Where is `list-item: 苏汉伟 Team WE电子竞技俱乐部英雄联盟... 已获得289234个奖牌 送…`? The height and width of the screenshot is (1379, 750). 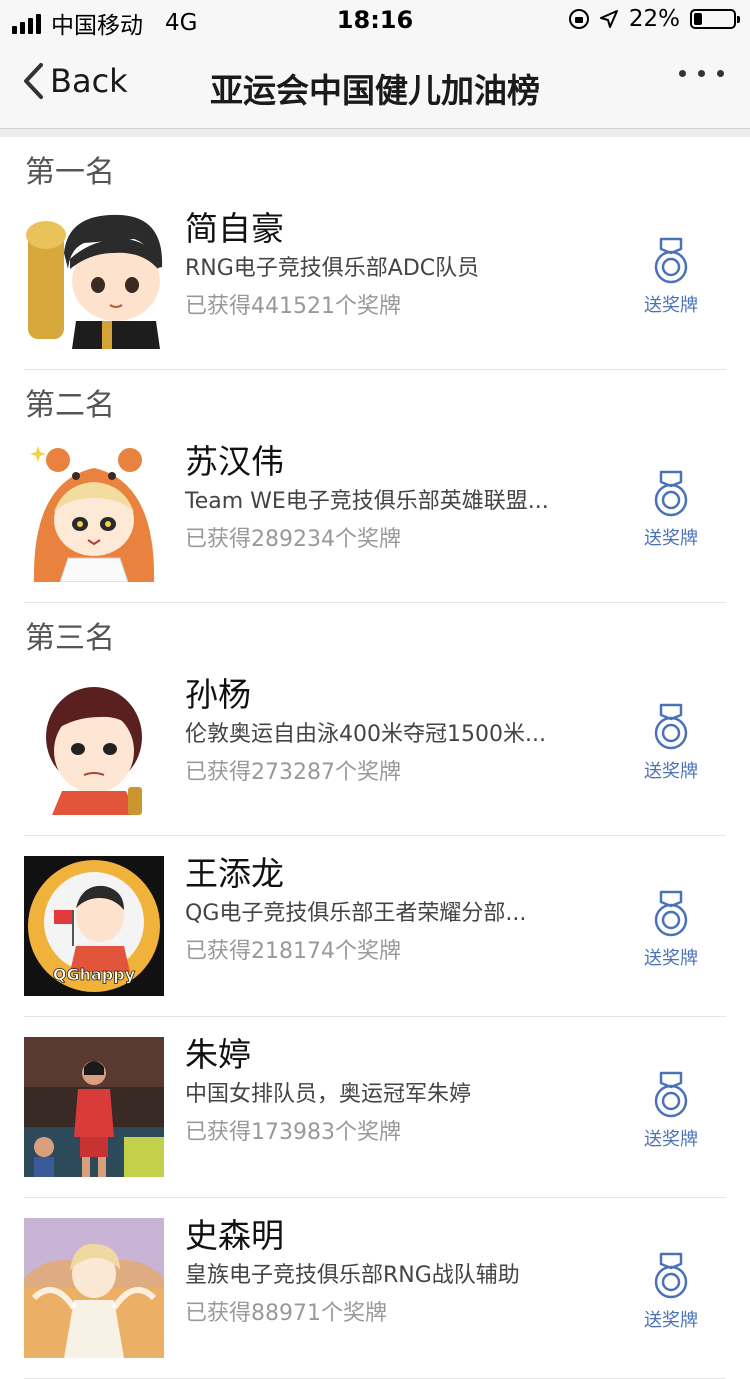
list-item: 苏汉伟 Team WE电子竞技俱乐部英雄联盟... 已获得289234个奖牌 送… is located at coordinates (375, 521).